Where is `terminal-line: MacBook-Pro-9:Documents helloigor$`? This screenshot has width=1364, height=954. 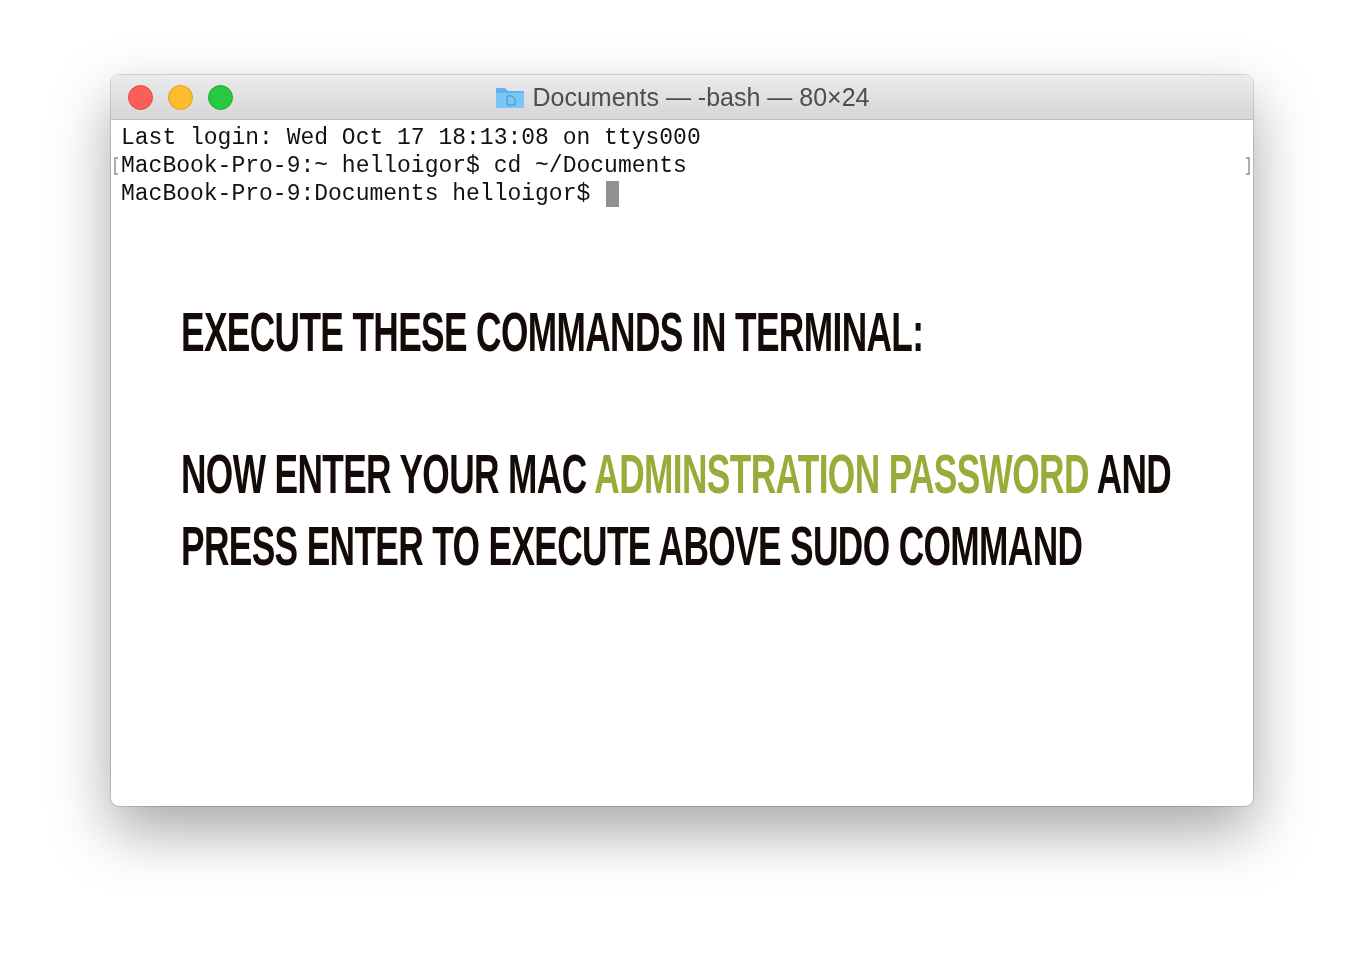
terminal-line: MacBook-Pro-9:Documents helloigor$ is located at coordinates (356, 194).